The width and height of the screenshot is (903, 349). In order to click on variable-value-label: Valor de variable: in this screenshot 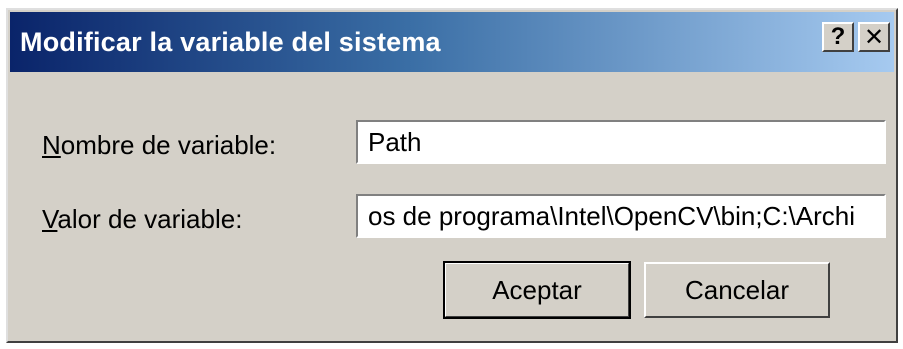, I will do `click(142, 219)`.